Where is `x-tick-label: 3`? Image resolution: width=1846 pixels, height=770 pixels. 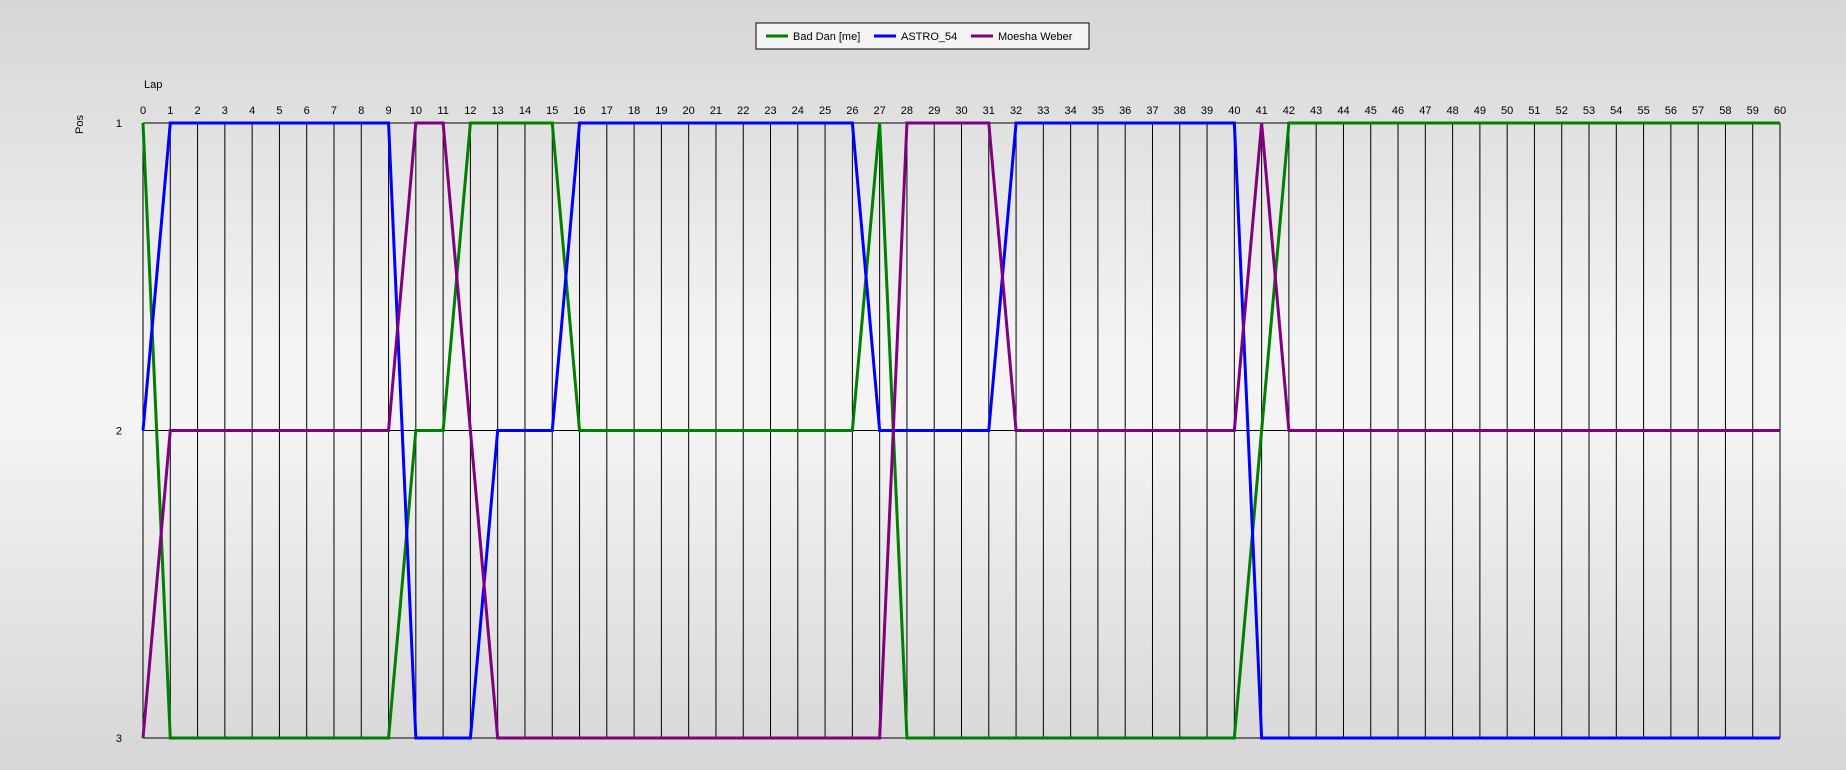
x-tick-label: 3 is located at coordinates (225, 111).